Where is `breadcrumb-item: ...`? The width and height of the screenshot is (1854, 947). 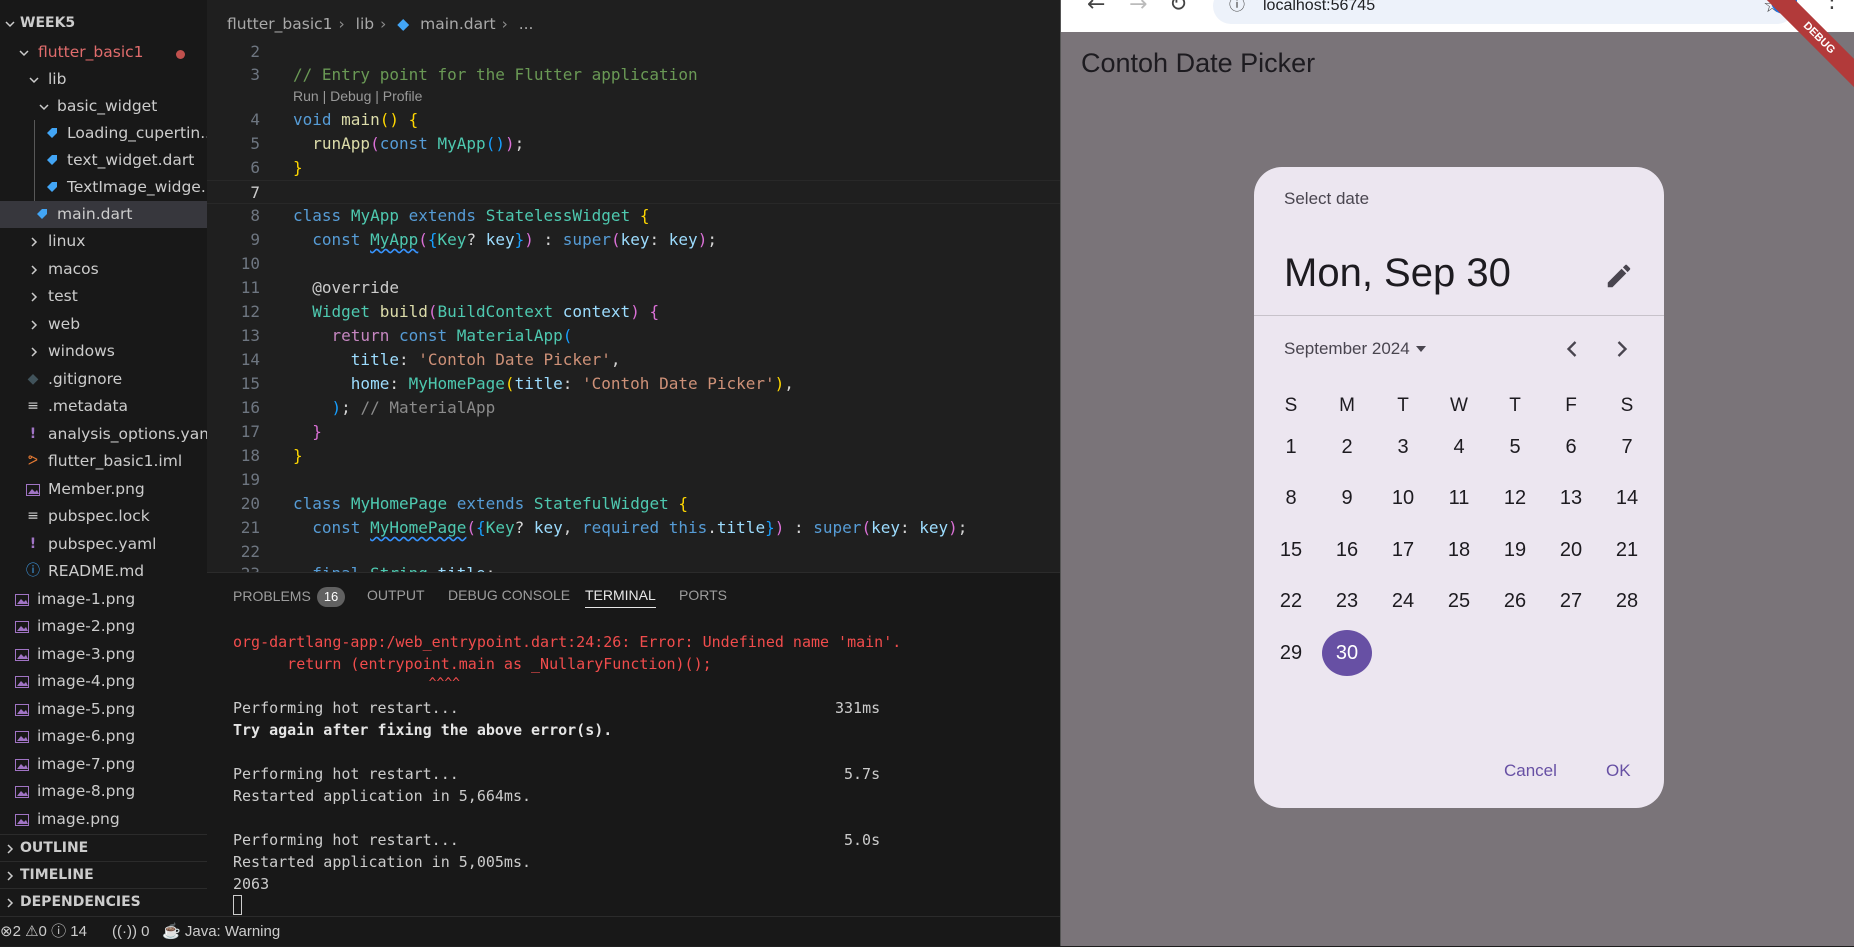 breadcrumb-item: ... is located at coordinates (526, 24).